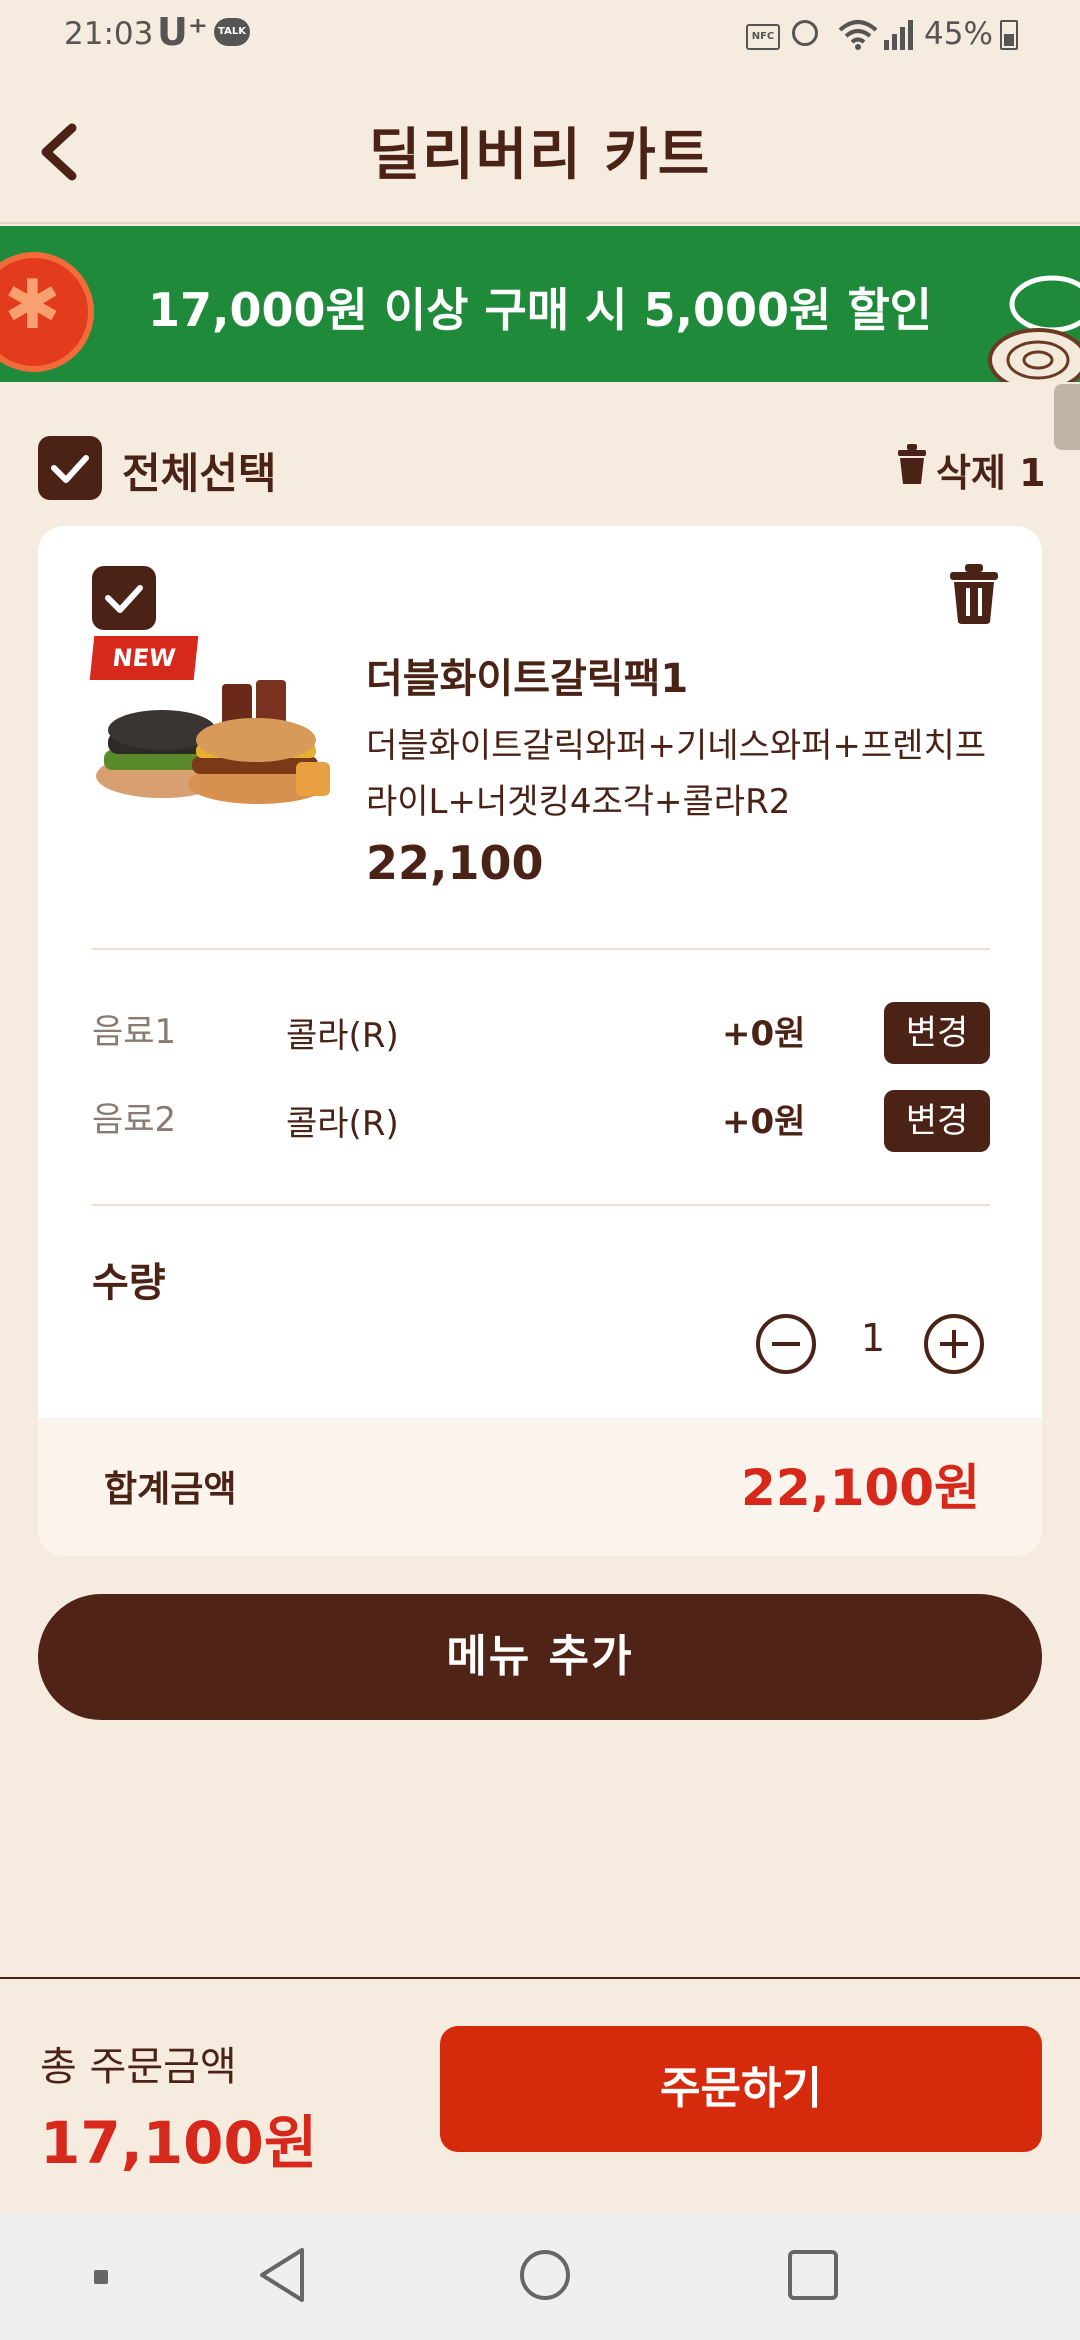  Describe the element at coordinates (912, 464) in the screenshot. I see `trash-icon` at that location.